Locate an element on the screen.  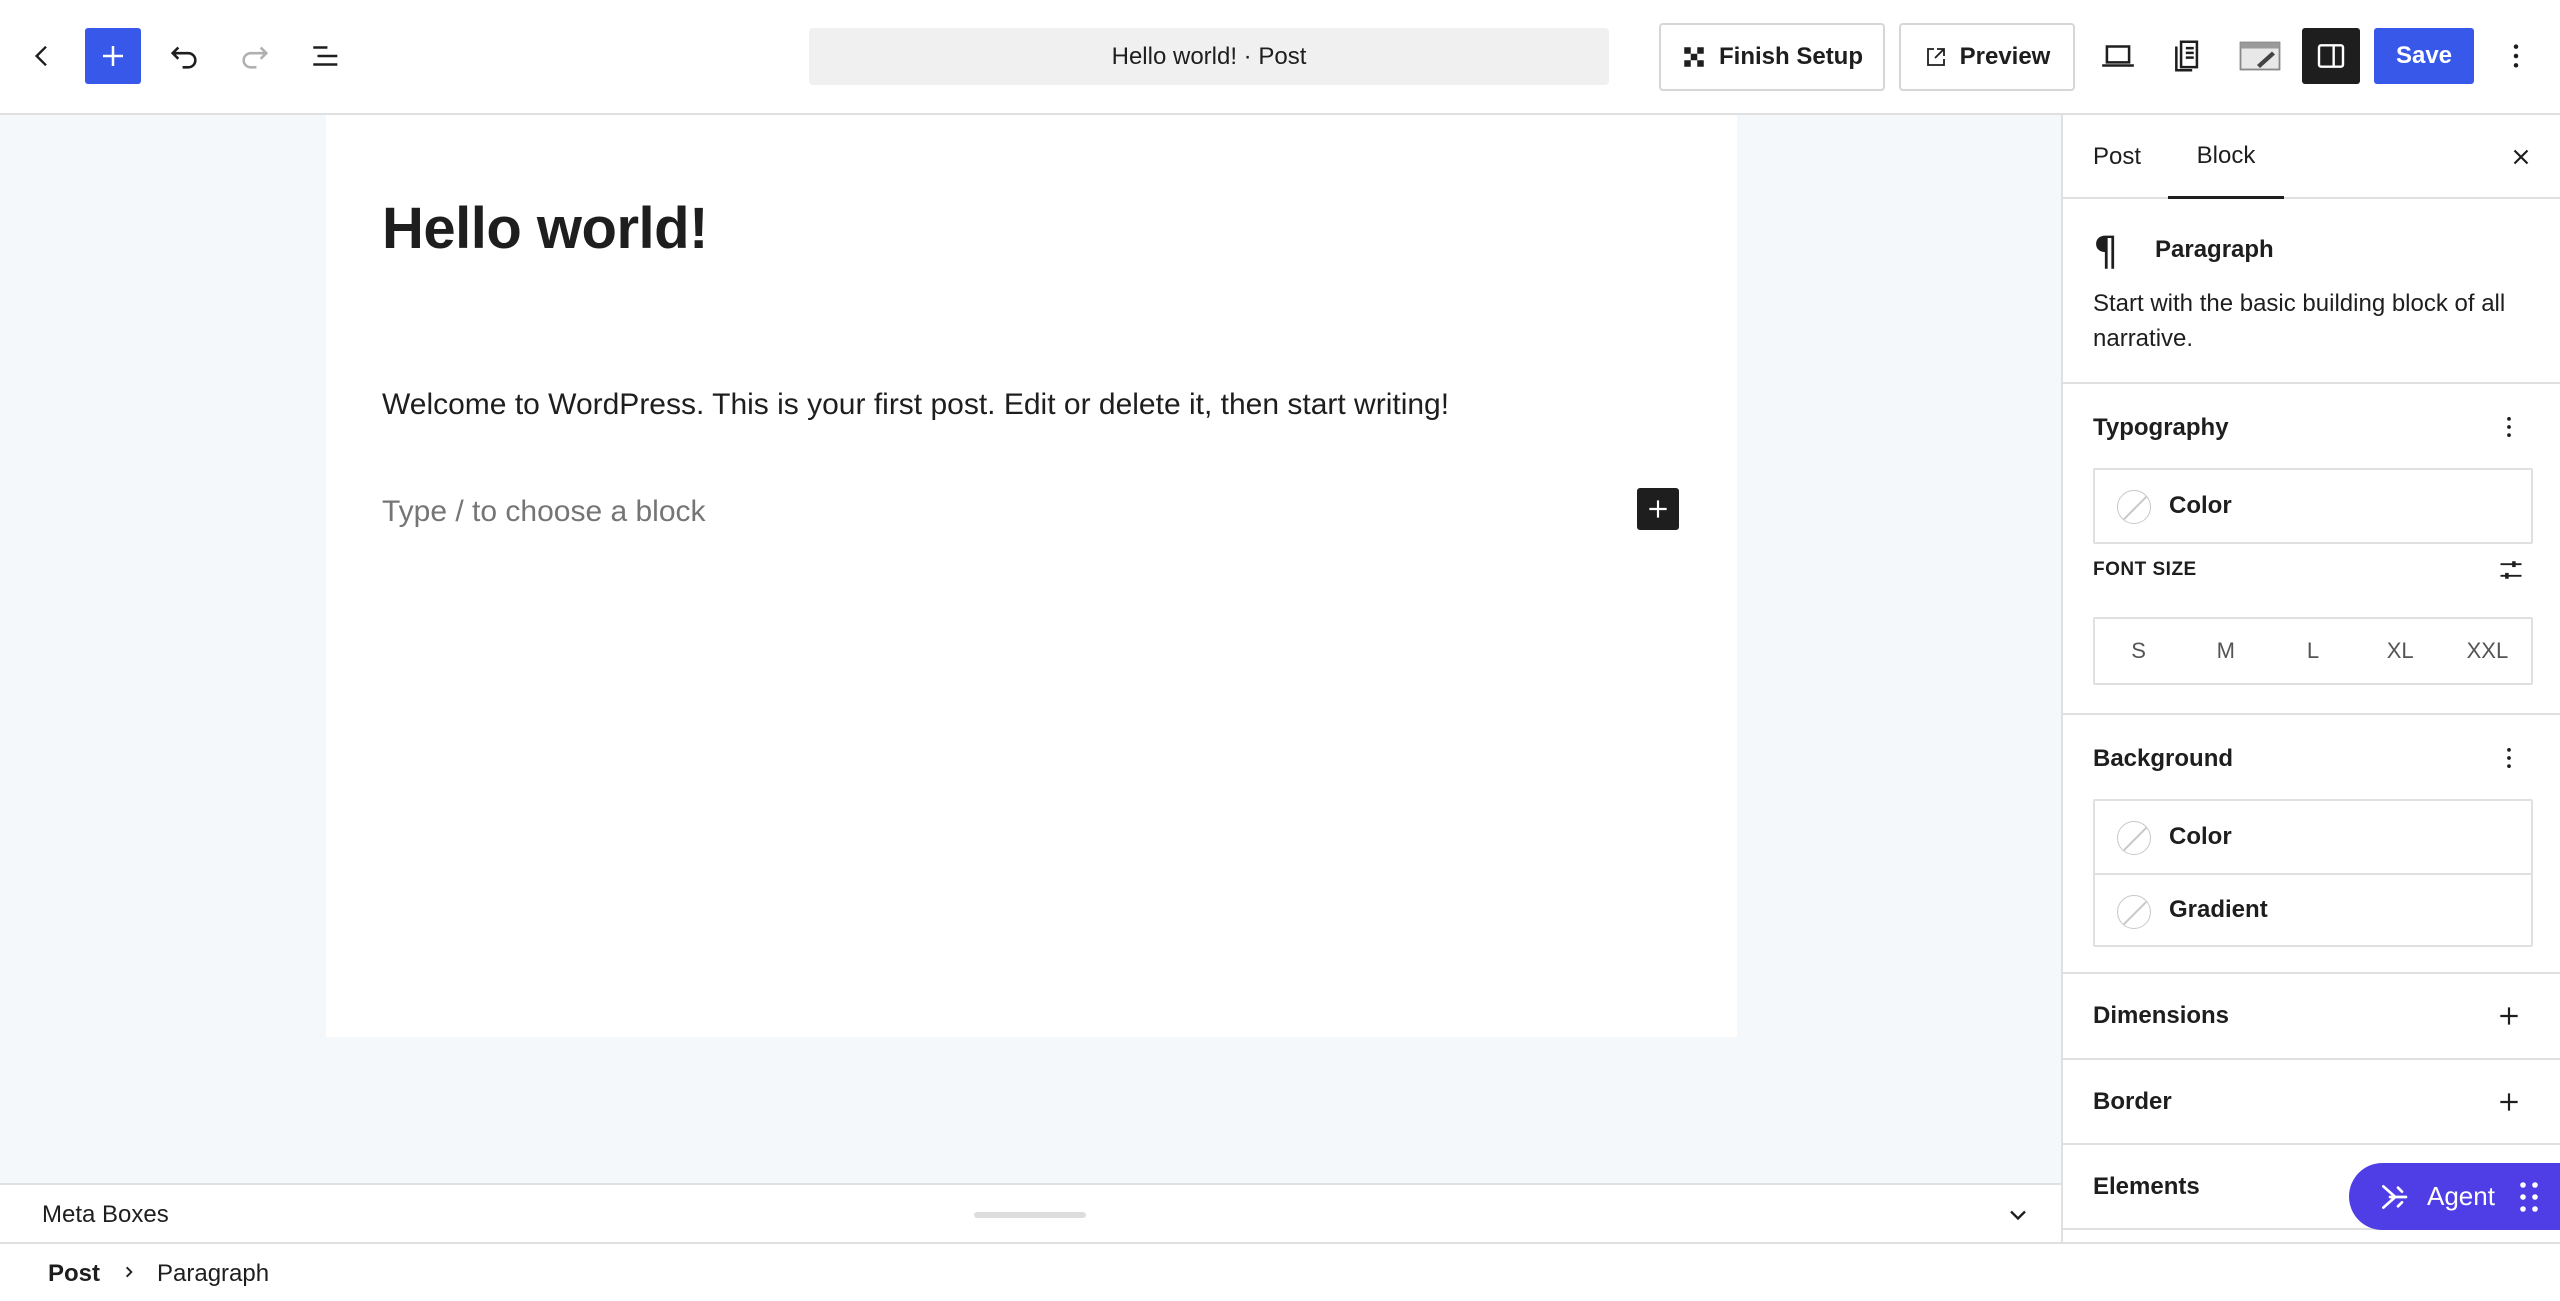
custom-font-size-button is located at coordinates (2511, 570).